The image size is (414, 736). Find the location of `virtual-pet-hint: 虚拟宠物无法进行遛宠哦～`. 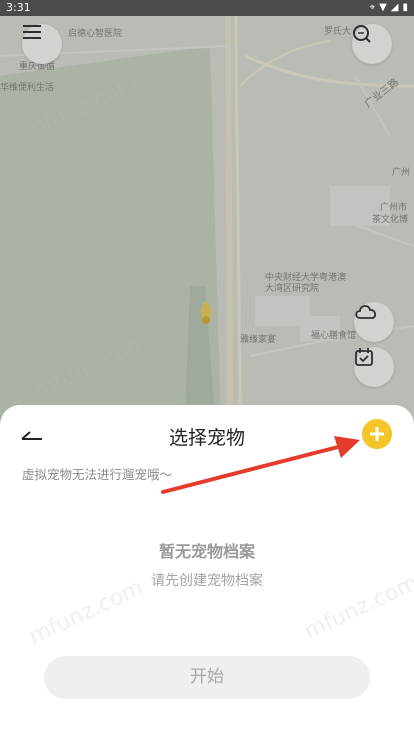

virtual-pet-hint: 虚拟宠物无法进行遛宠哦～ is located at coordinates (97, 474).